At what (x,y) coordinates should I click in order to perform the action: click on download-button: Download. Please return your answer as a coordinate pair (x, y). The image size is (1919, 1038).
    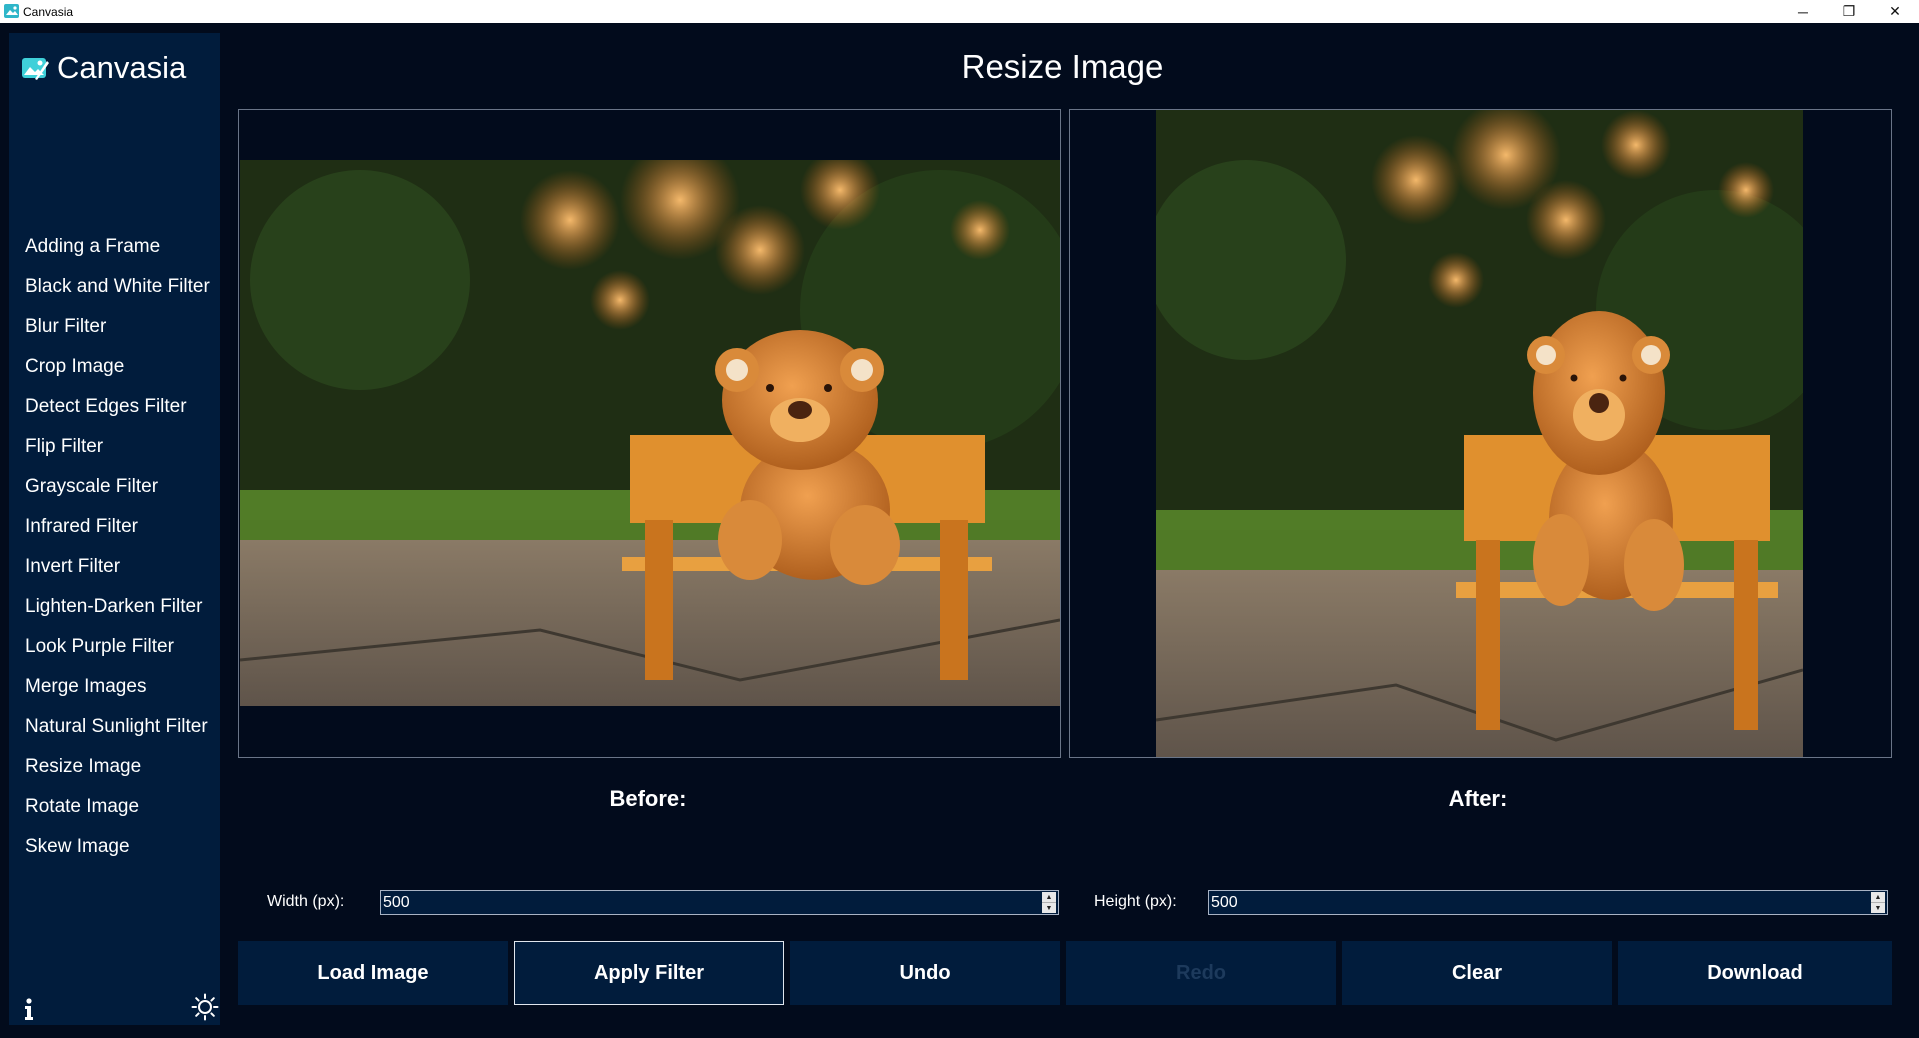
    Looking at the image, I should click on (1755, 973).